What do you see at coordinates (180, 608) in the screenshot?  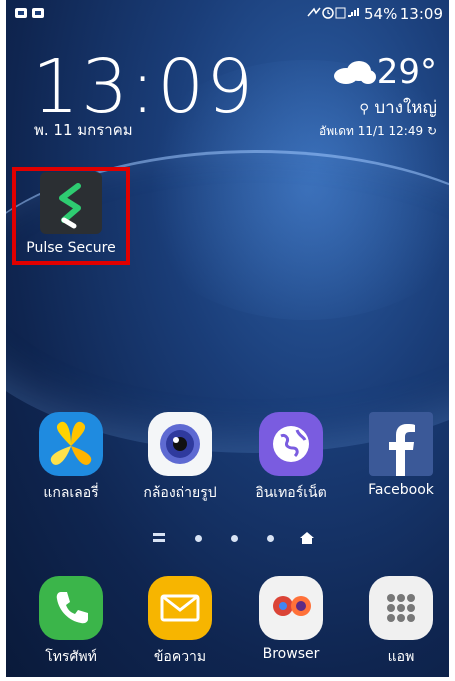 I see `messages-icon` at bounding box center [180, 608].